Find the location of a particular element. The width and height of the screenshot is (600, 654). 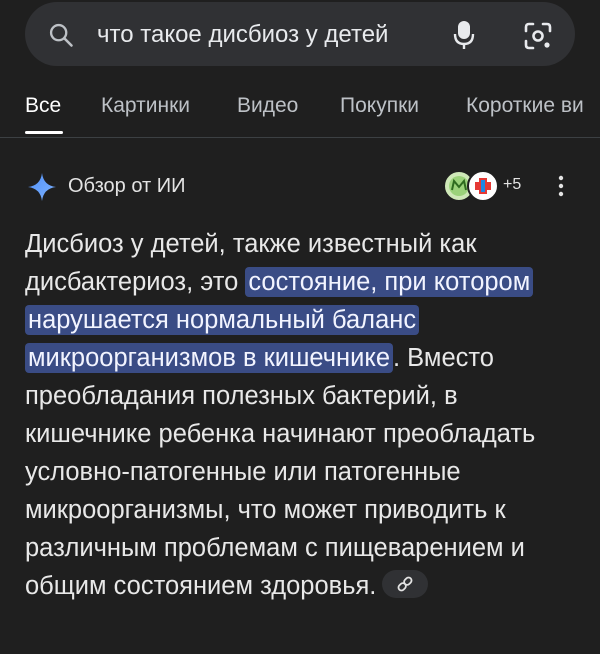

source-link-button is located at coordinates (405, 584).